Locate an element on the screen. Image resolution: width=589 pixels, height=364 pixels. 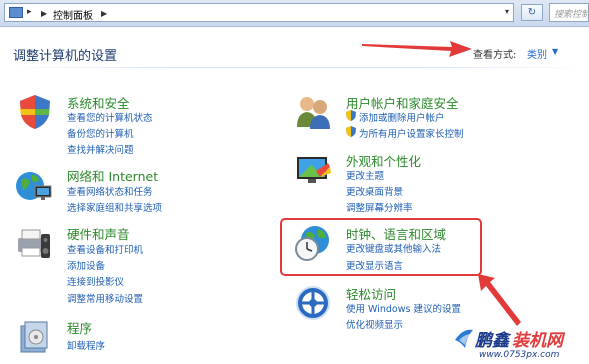
page-title: 调整计算机的设置 is located at coordinates (65, 56).